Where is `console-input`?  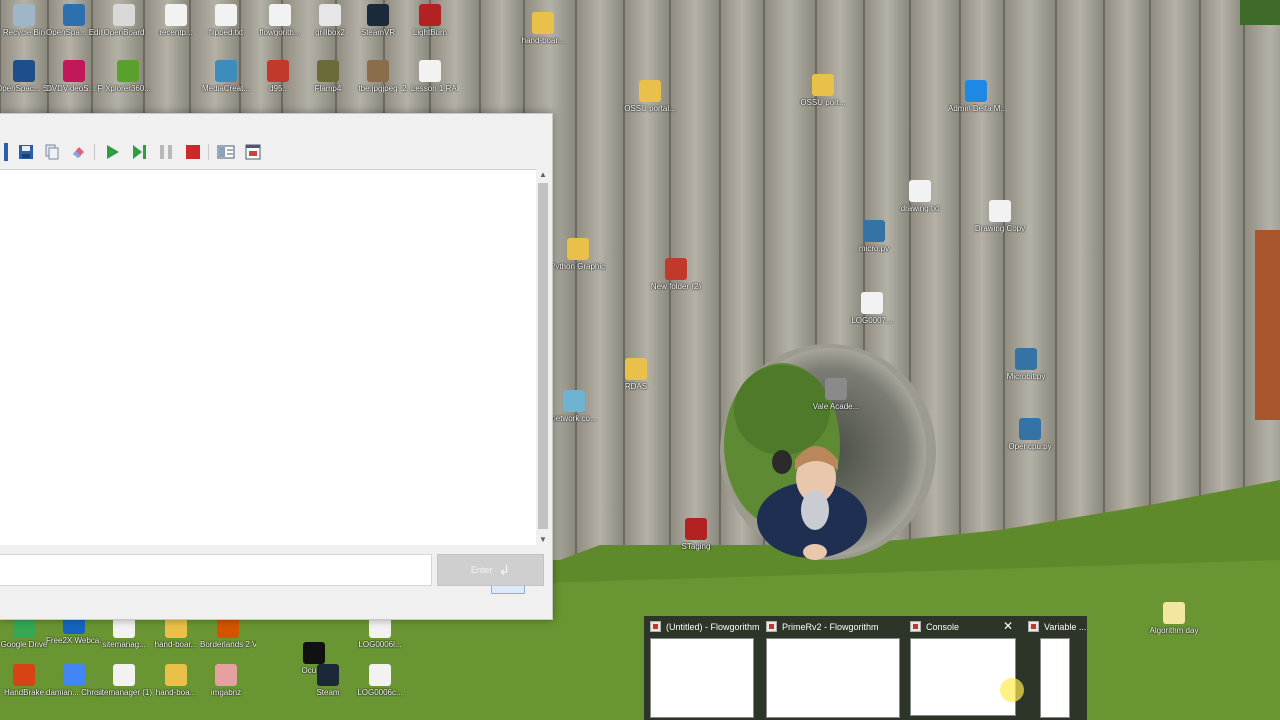
console-input is located at coordinates (216, 570).